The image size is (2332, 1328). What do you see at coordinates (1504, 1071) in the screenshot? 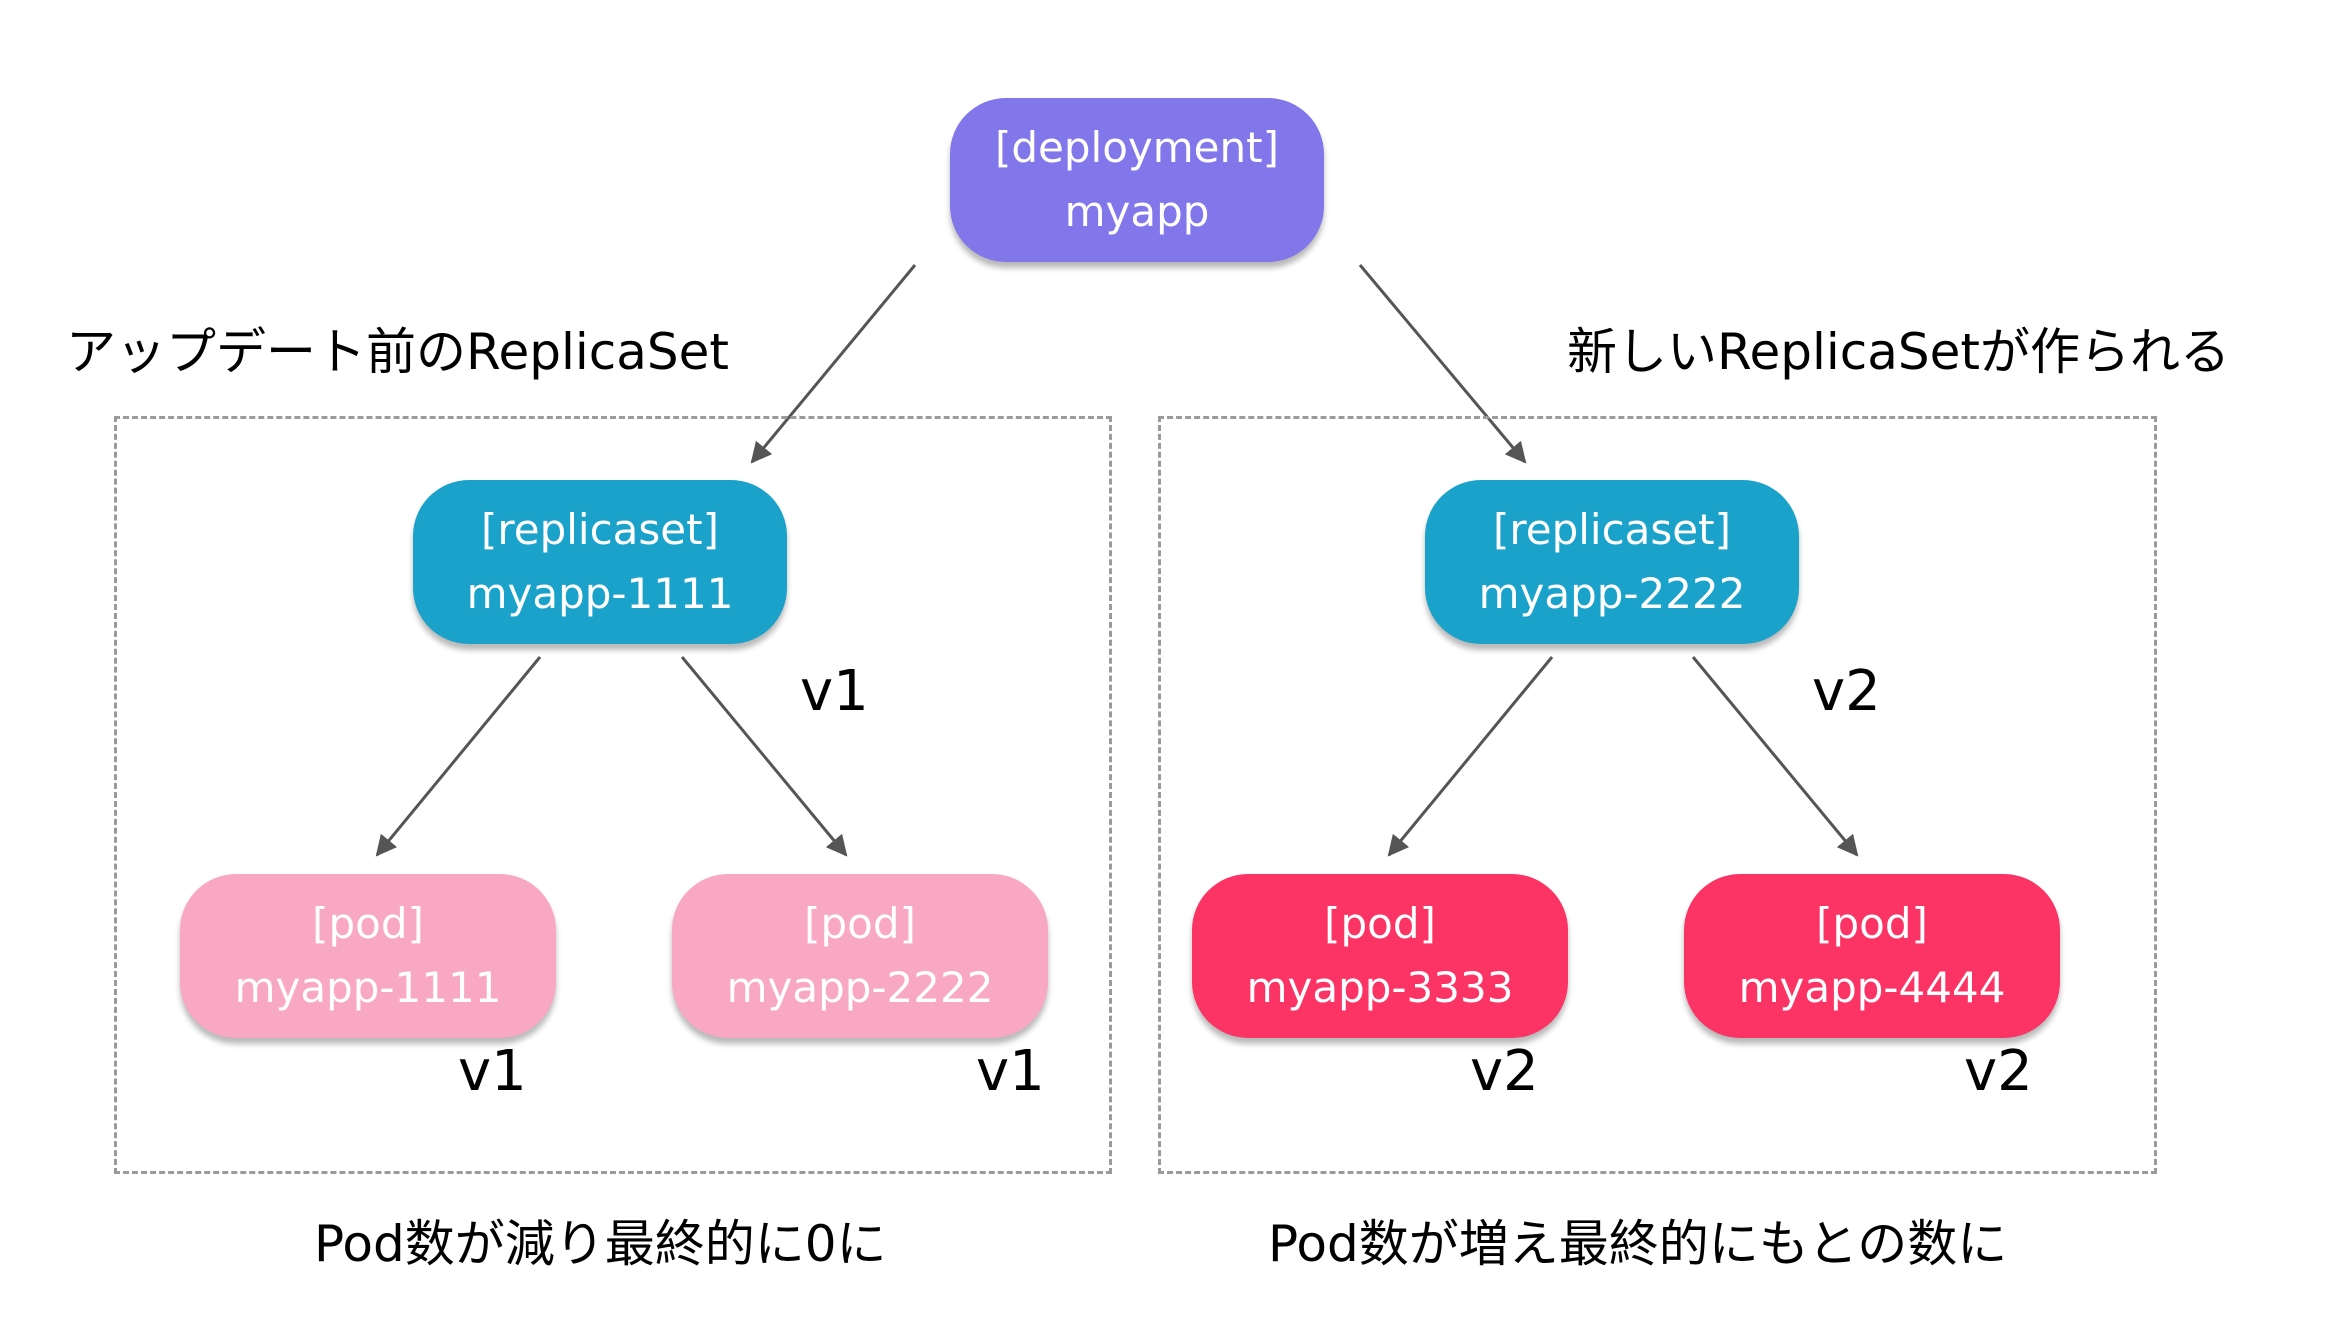
I see `new-pod-1-version: v2` at bounding box center [1504, 1071].